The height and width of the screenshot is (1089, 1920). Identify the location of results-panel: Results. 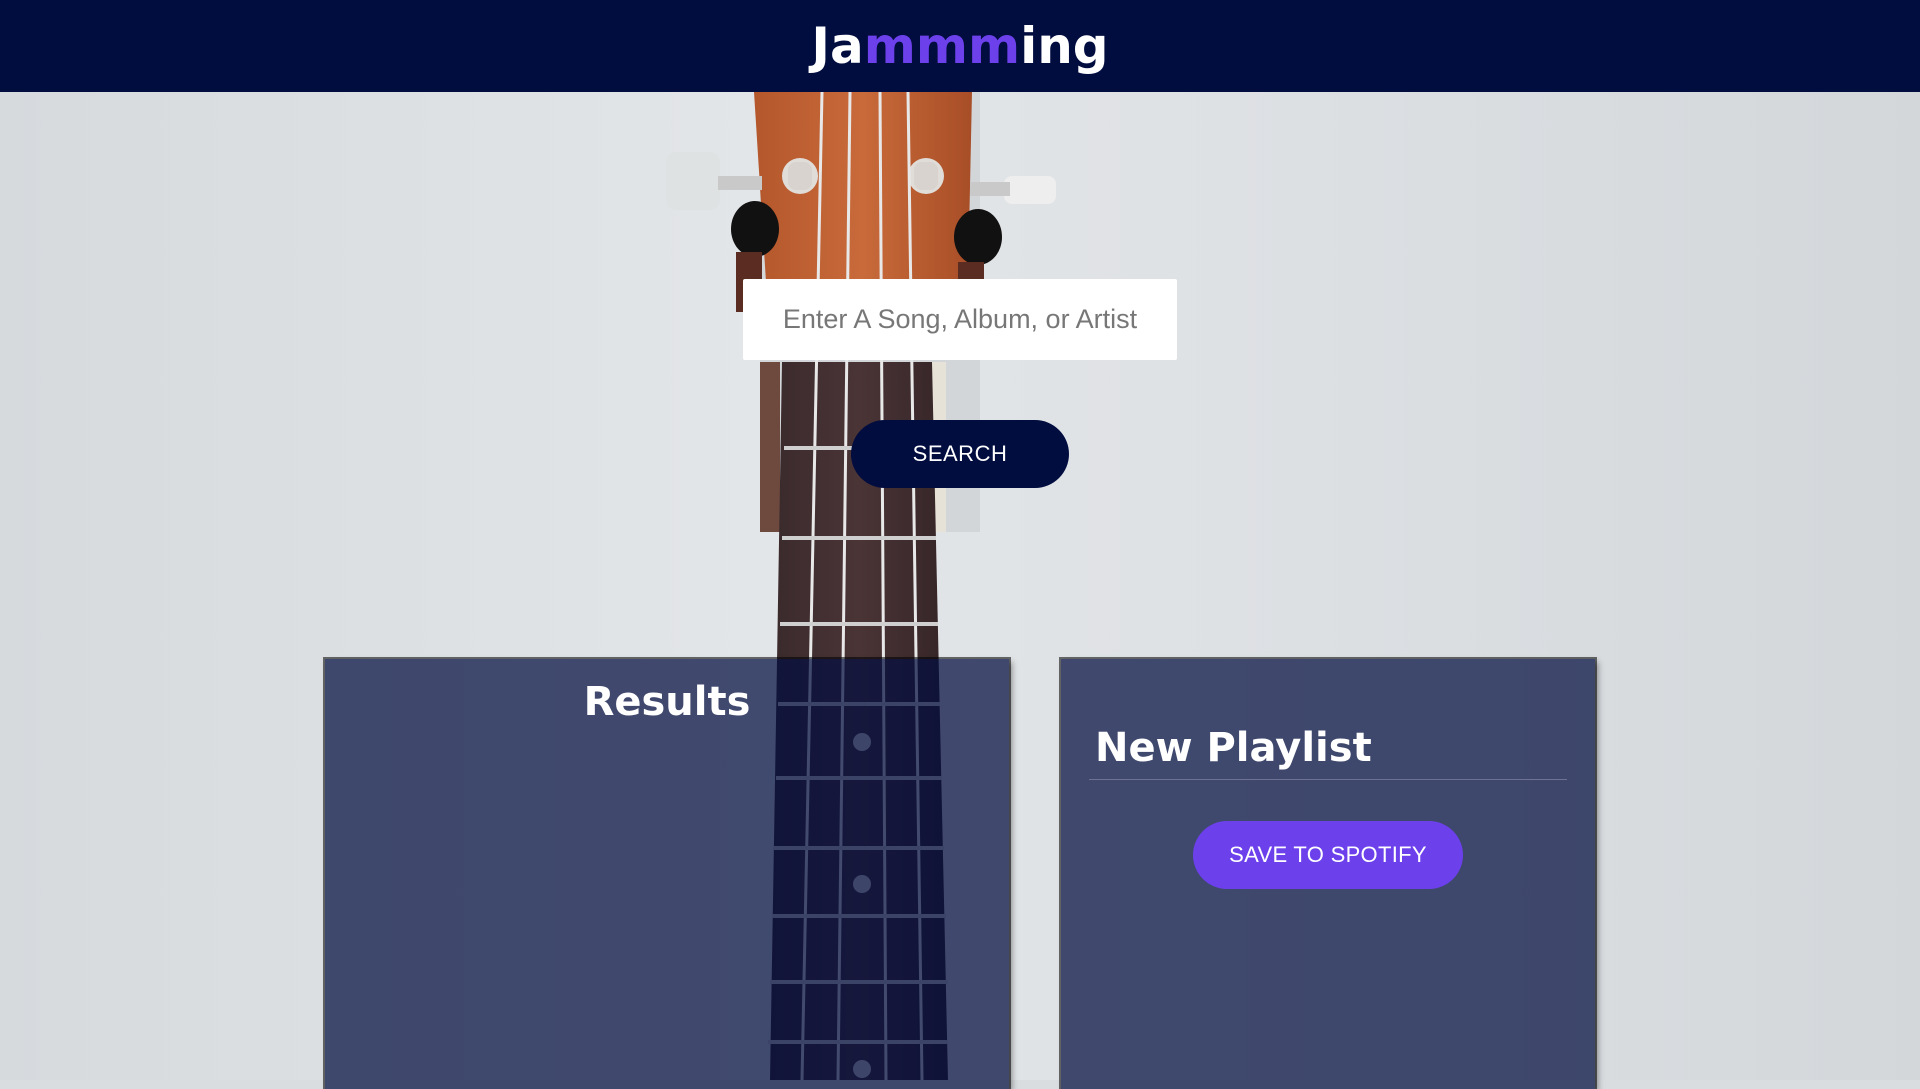
(667, 874).